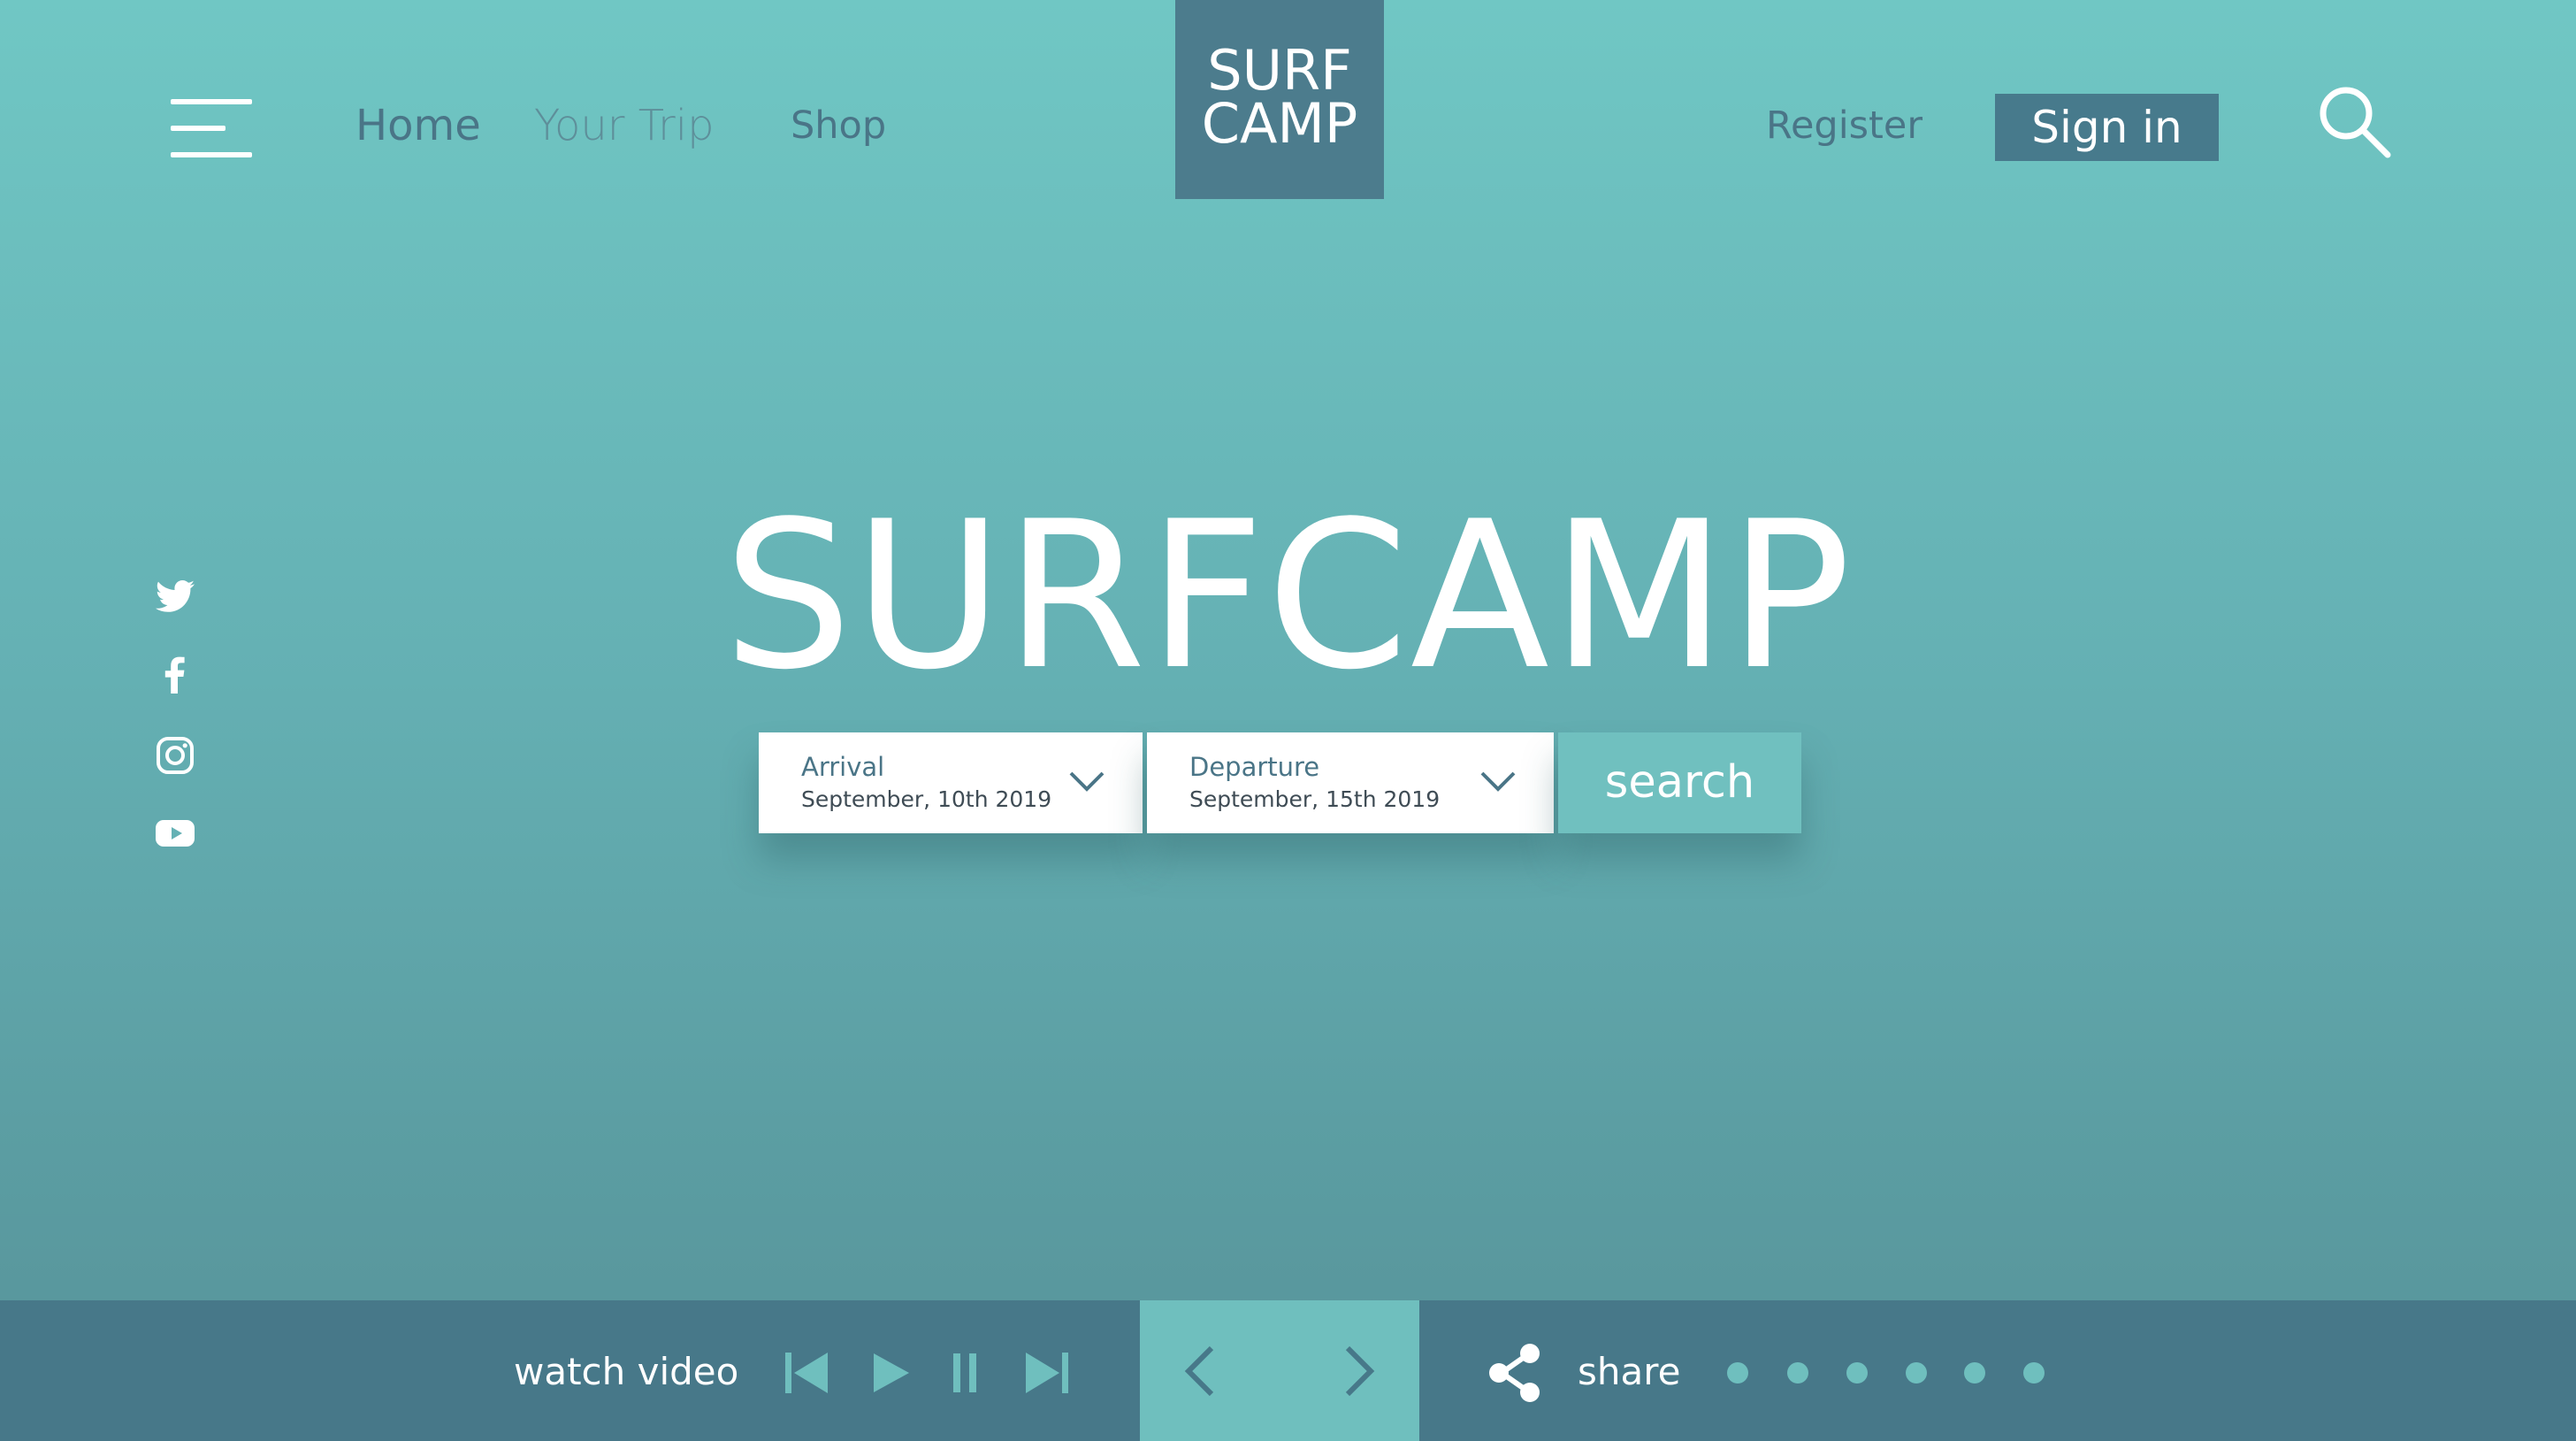  Describe the element at coordinates (2354, 121) in the screenshot. I see `search-icon` at that location.